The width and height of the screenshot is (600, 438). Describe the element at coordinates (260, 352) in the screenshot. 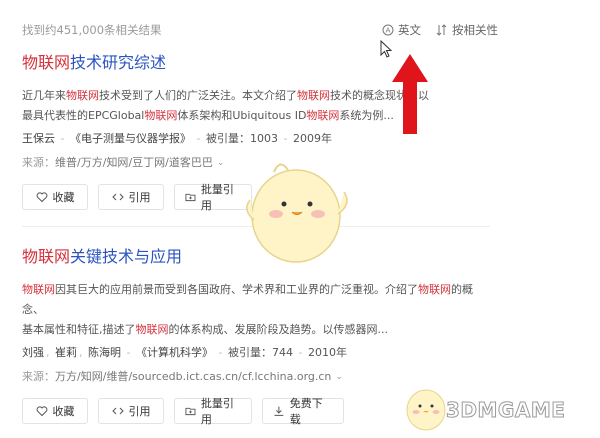

I see `cited-count: 被引量：744` at that location.